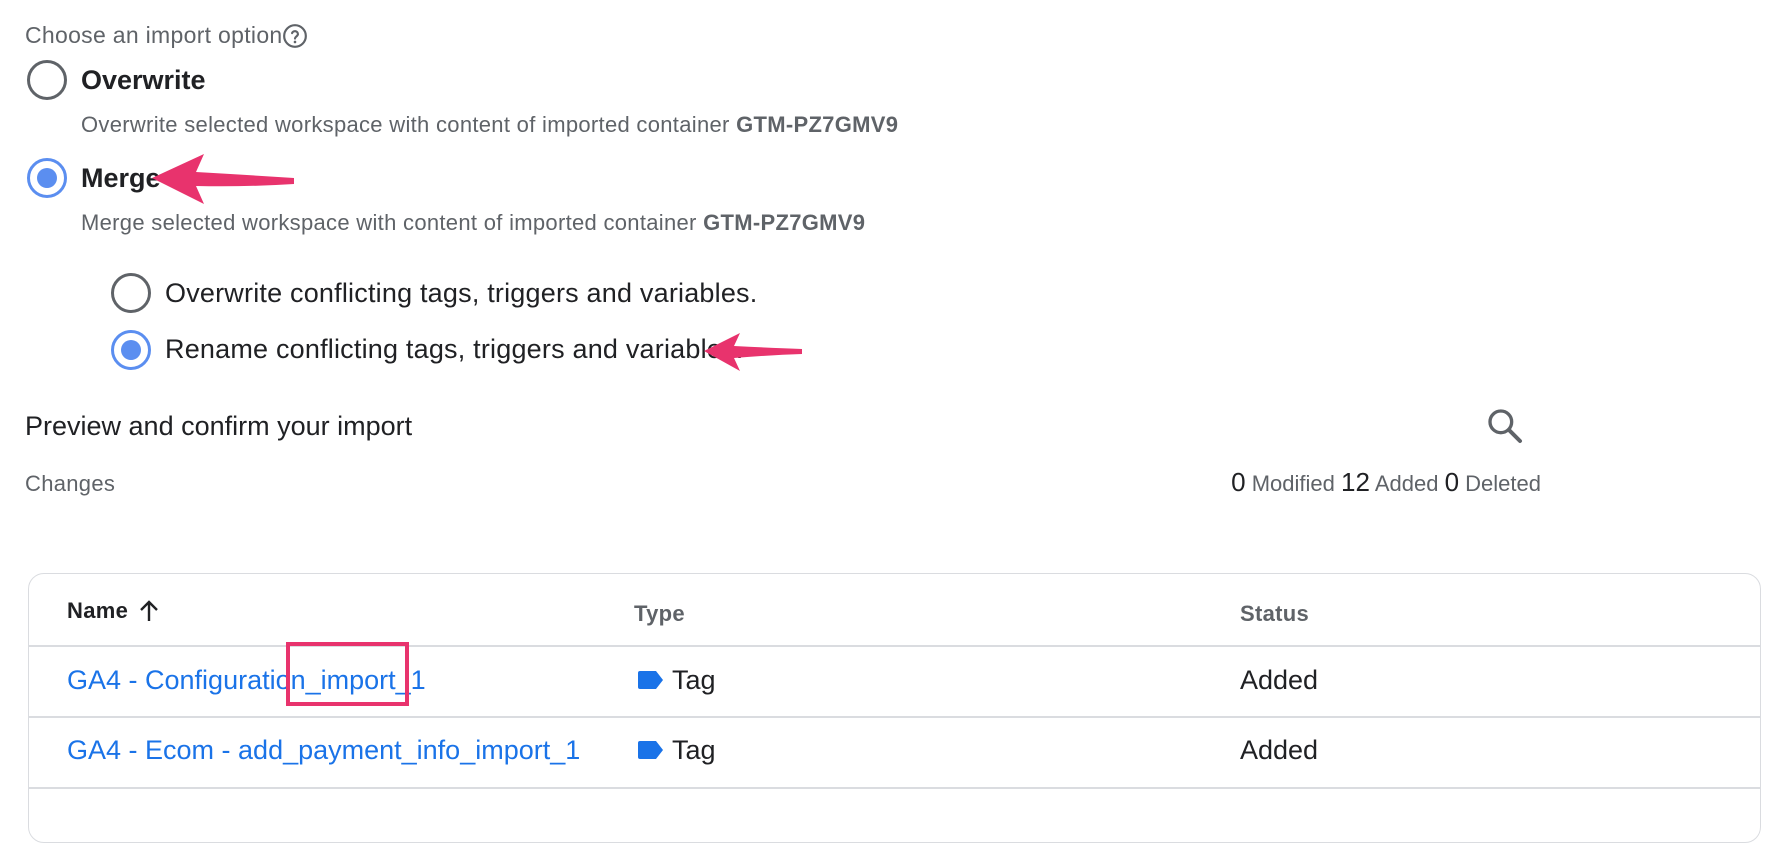  Describe the element at coordinates (1355, 482) in the screenshot. I see `added-count: 12` at that location.